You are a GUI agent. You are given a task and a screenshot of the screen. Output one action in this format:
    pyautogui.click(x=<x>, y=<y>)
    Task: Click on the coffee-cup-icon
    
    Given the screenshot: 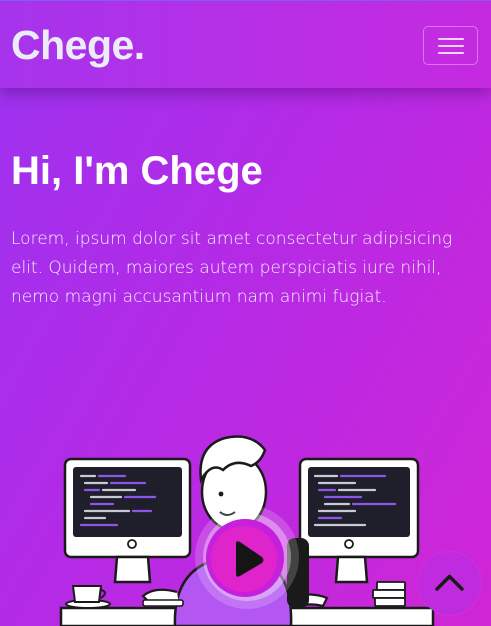 What is the action you would take?
    pyautogui.click(x=88, y=597)
    